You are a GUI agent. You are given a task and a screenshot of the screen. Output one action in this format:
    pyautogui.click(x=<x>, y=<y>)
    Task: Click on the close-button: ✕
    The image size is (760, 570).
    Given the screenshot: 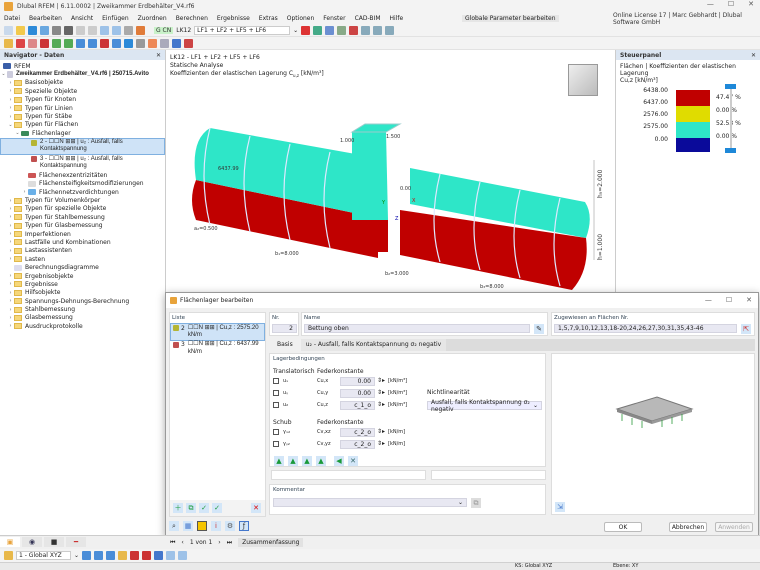 What is the action you would take?
    pyautogui.click(x=751, y=4)
    